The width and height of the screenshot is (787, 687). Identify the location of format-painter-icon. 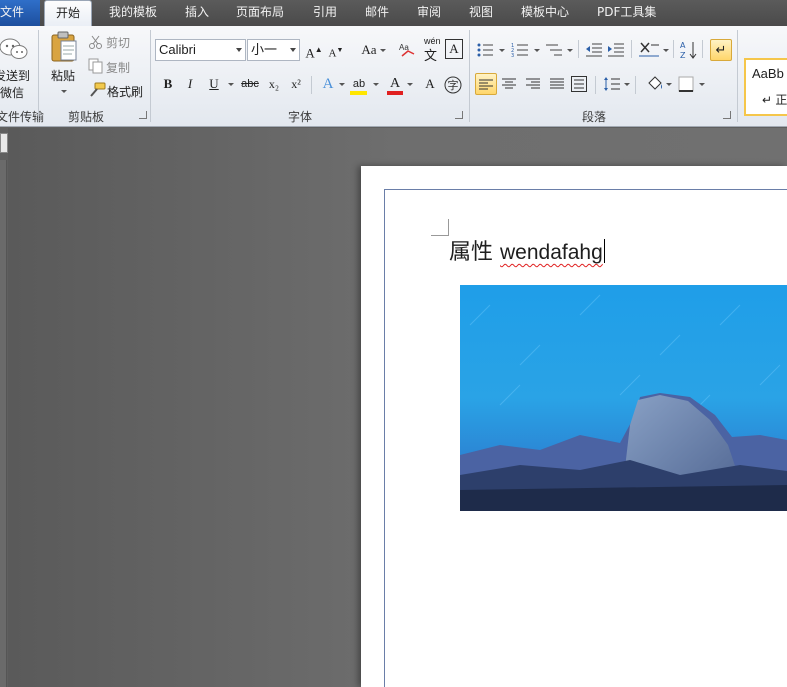
(98, 89).